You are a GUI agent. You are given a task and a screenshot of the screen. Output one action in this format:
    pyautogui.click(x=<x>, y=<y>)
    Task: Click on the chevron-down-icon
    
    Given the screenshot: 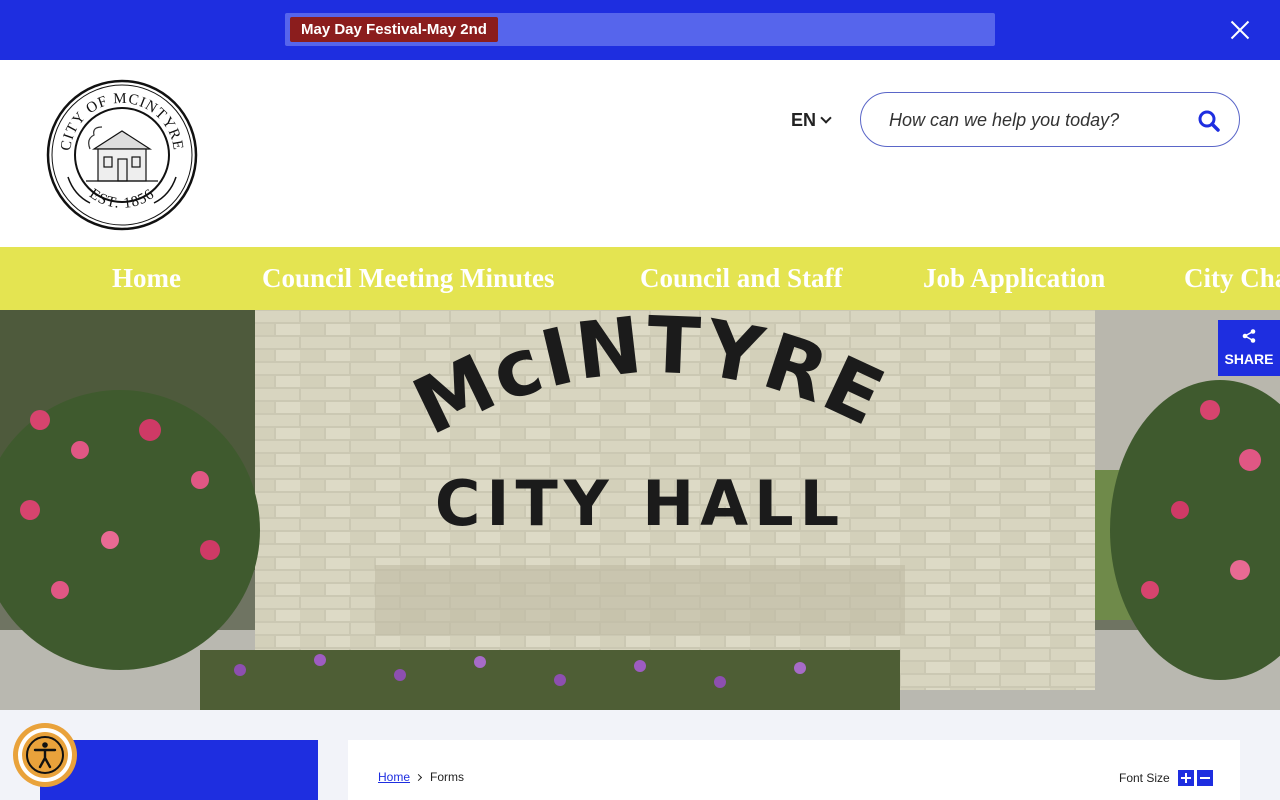 What is the action you would take?
    pyautogui.click(x=826, y=118)
    